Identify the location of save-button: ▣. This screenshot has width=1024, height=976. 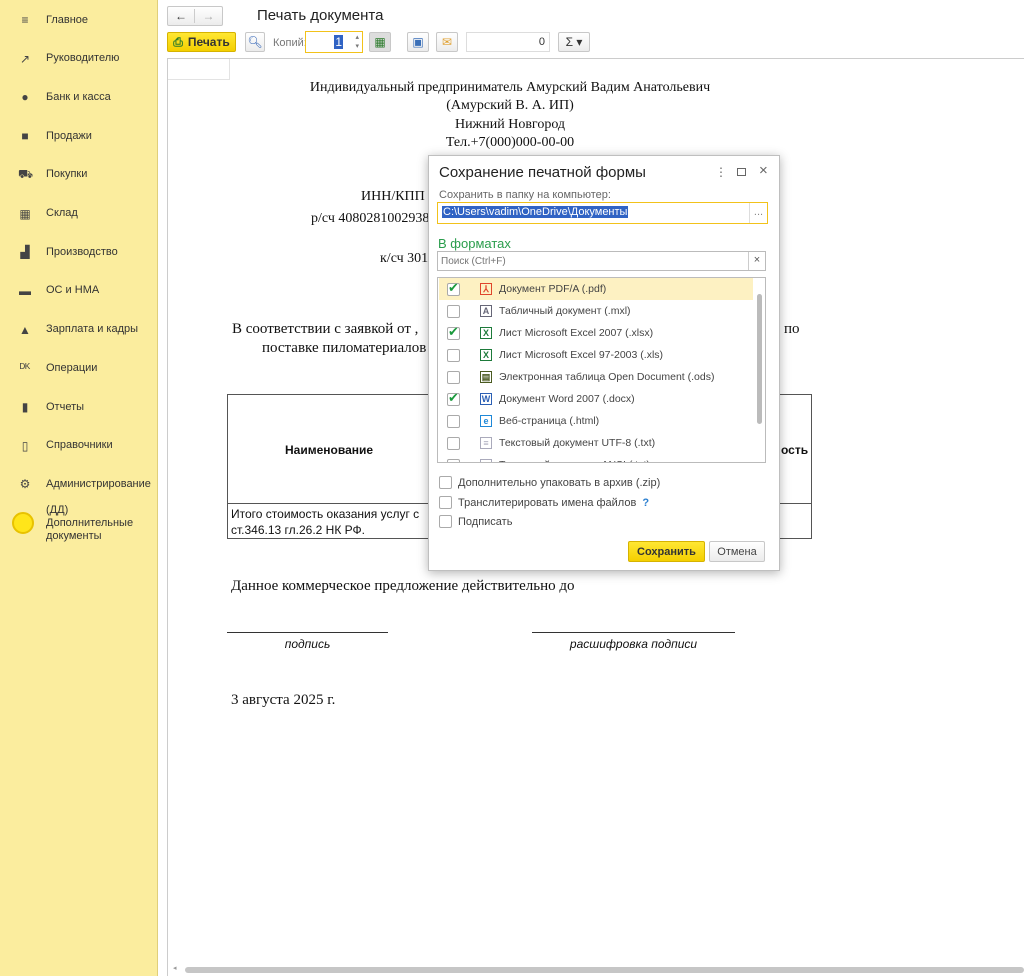
(418, 42).